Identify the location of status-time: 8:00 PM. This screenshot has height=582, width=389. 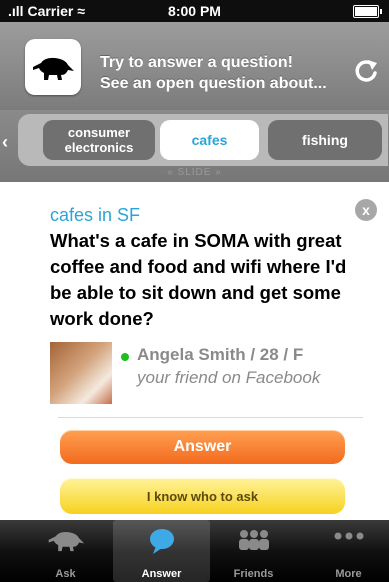
(194, 11).